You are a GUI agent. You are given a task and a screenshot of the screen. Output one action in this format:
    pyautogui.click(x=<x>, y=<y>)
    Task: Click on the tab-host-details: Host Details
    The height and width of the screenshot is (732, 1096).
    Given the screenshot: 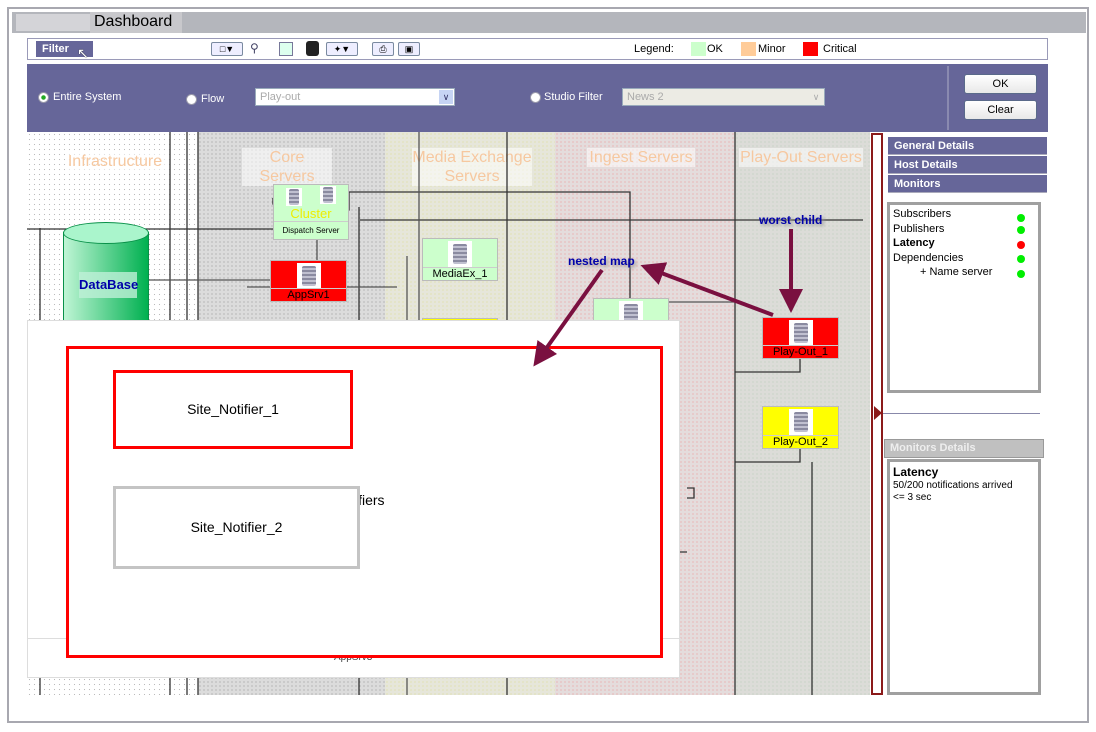 What is the action you would take?
    pyautogui.click(x=967, y=165)
    